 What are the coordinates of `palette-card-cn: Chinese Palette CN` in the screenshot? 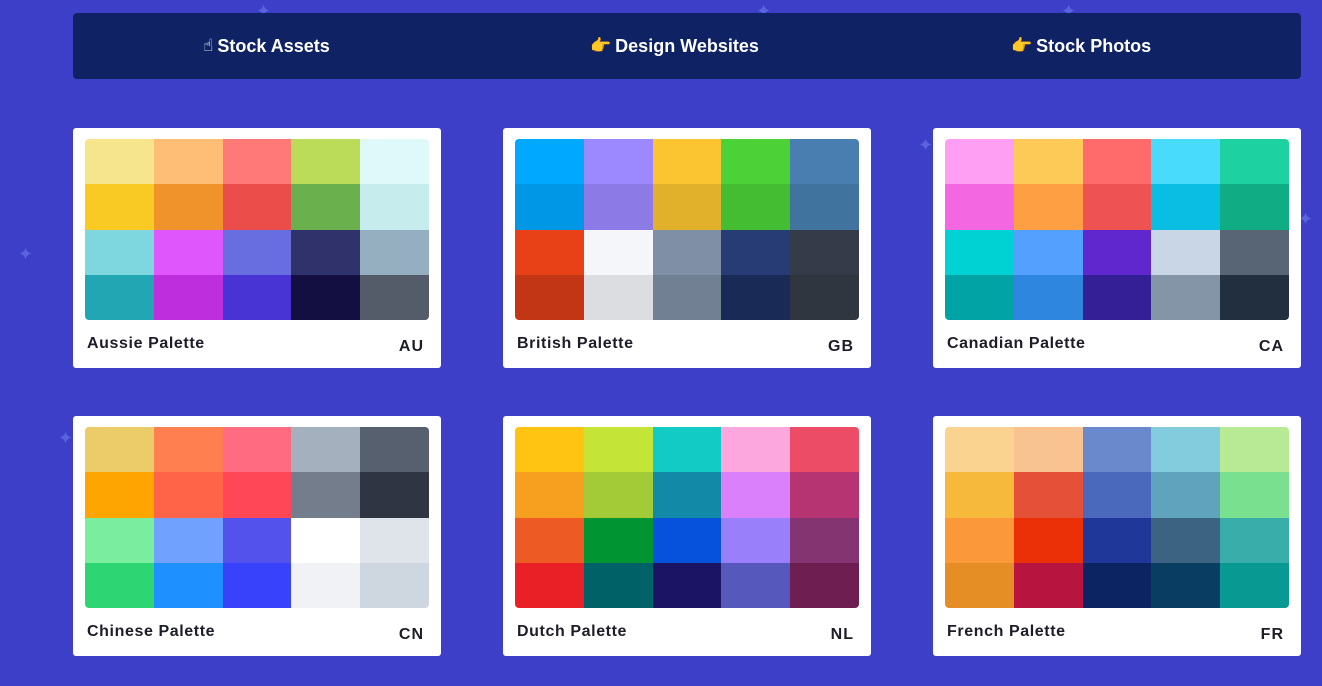 It's located at (257, 536).